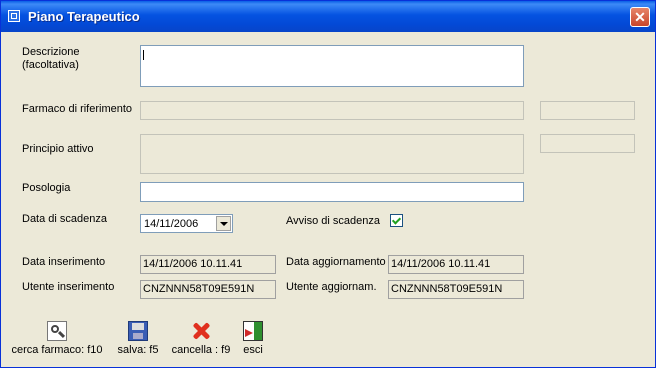 This screenshot has width=656, height=368. Describe the element at coordinates (46, 188) in the screenshot. I see `posologia-label: Posologia` at that location.